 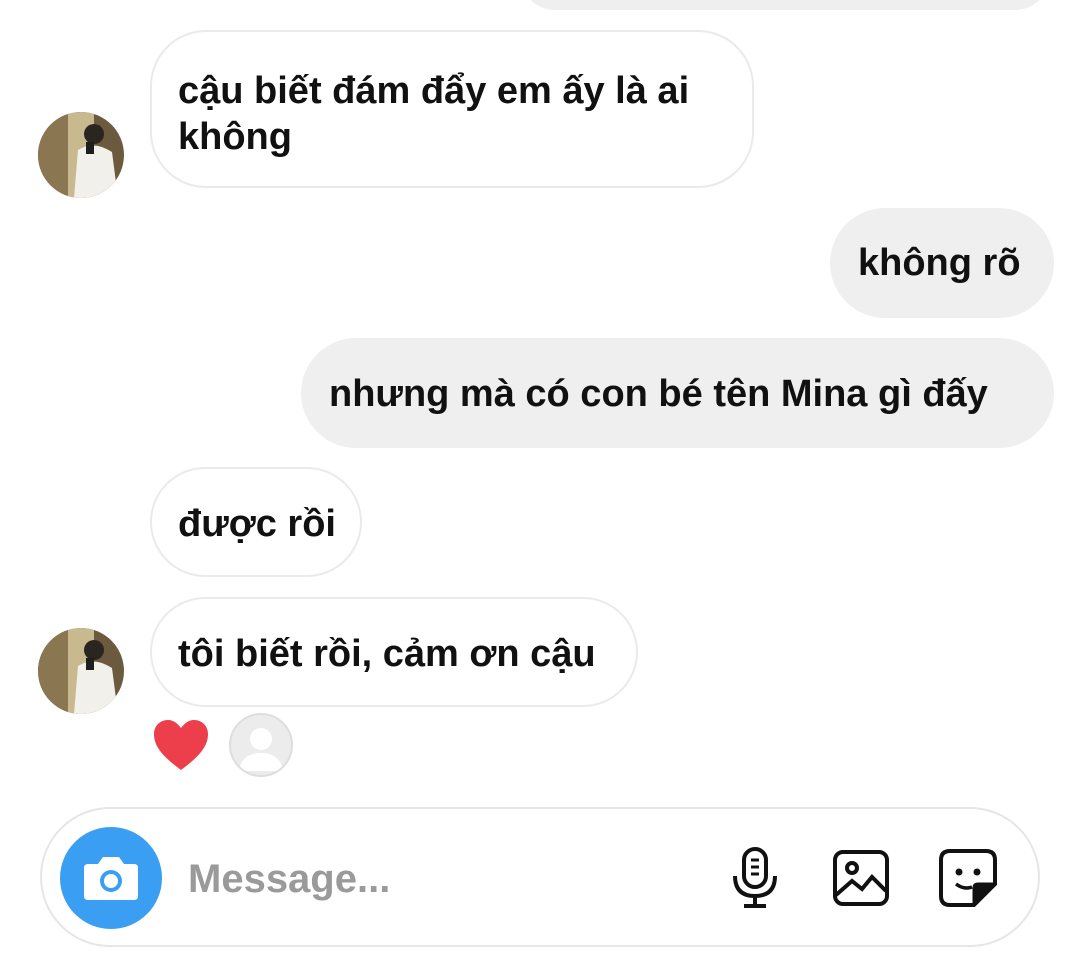 I want to click on message-bubble-outgoing: không rõ, so click(x=942, y=263).